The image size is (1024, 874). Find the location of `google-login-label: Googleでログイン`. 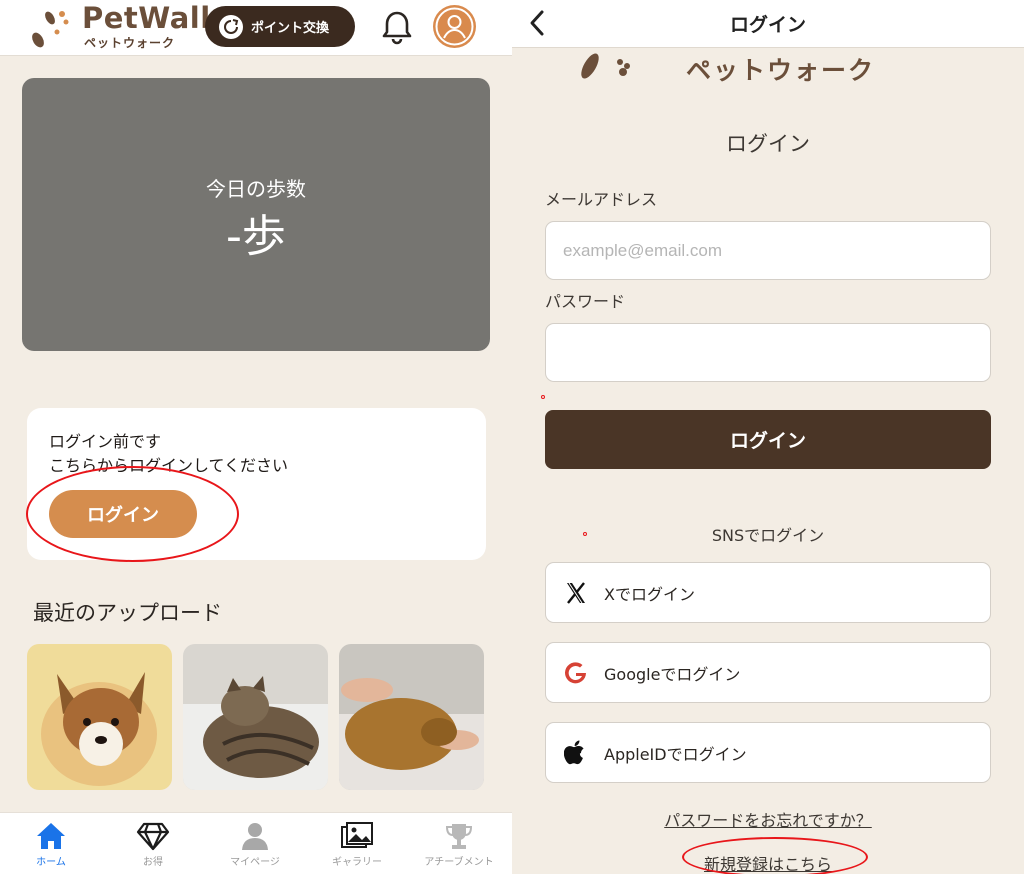

google-login-label: Googleでログイン is located at coordinates (672, 674).